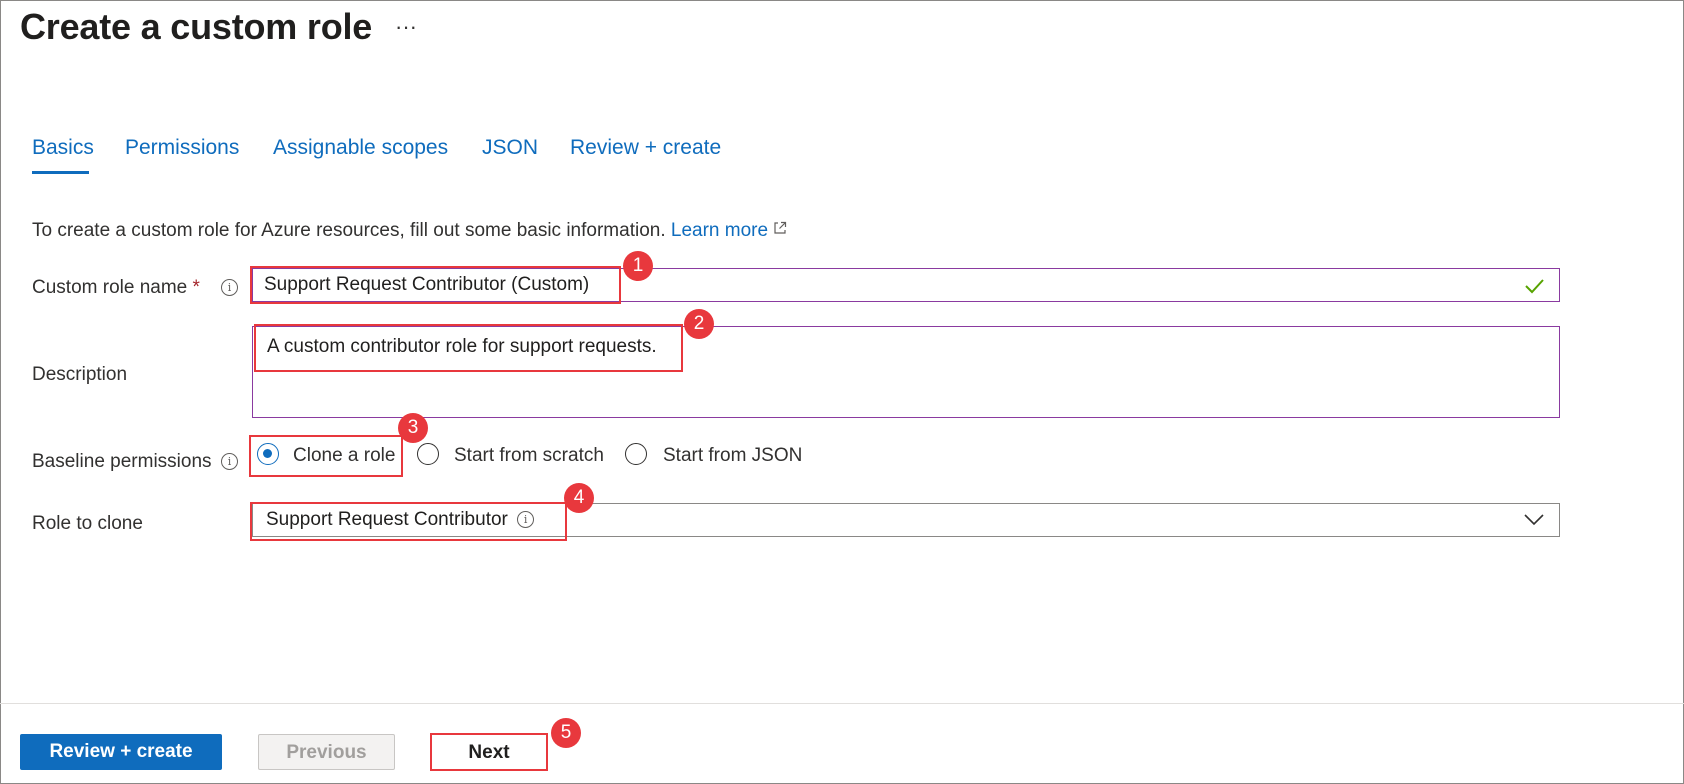 The image size is (1684, 784). I want to click on radio-start-from-json-label: Start from JSON, so click(732, 456).